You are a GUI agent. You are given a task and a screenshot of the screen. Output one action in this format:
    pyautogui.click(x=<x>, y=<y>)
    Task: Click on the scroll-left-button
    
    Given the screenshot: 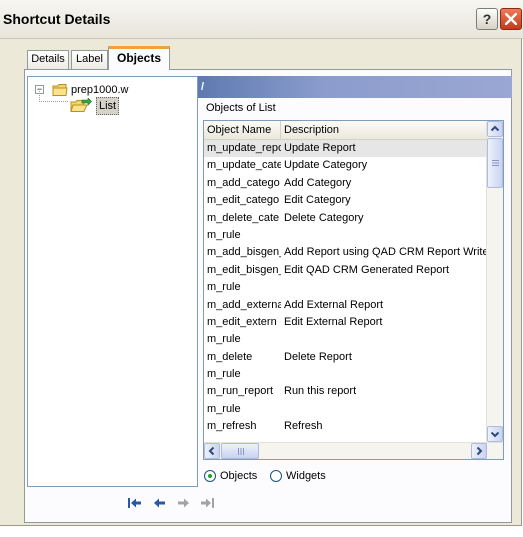 What is the action you would take?
    pyautogui.click(x=212, y=451)
    